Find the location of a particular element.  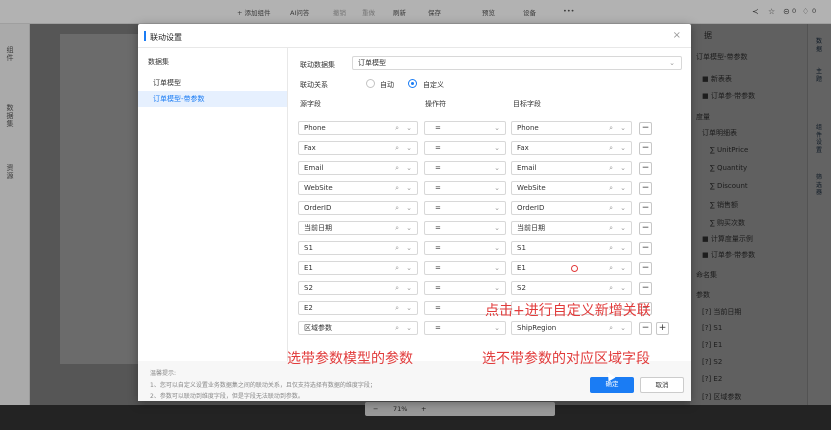

source-field-select: E1 ⌕ ⌄ is located at coordinates (358, 268).